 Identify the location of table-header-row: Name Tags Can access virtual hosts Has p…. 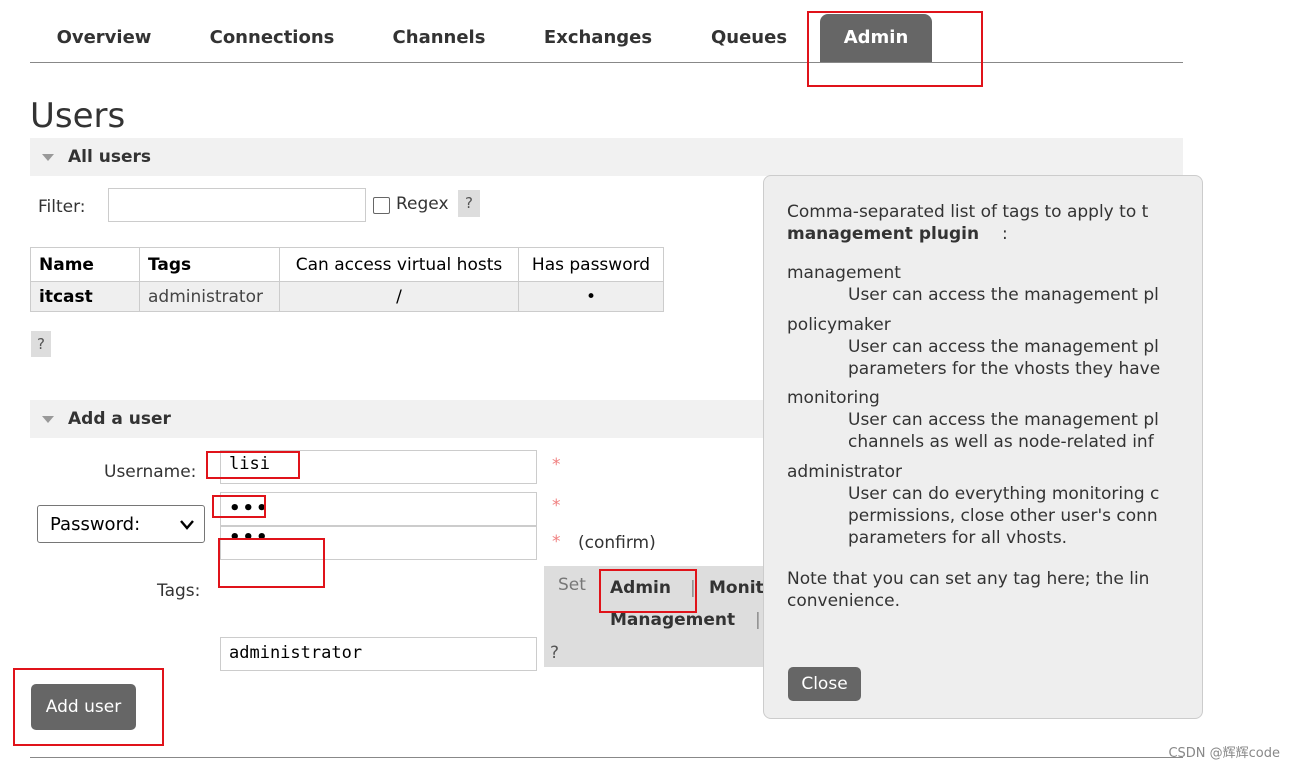
(347, 264).